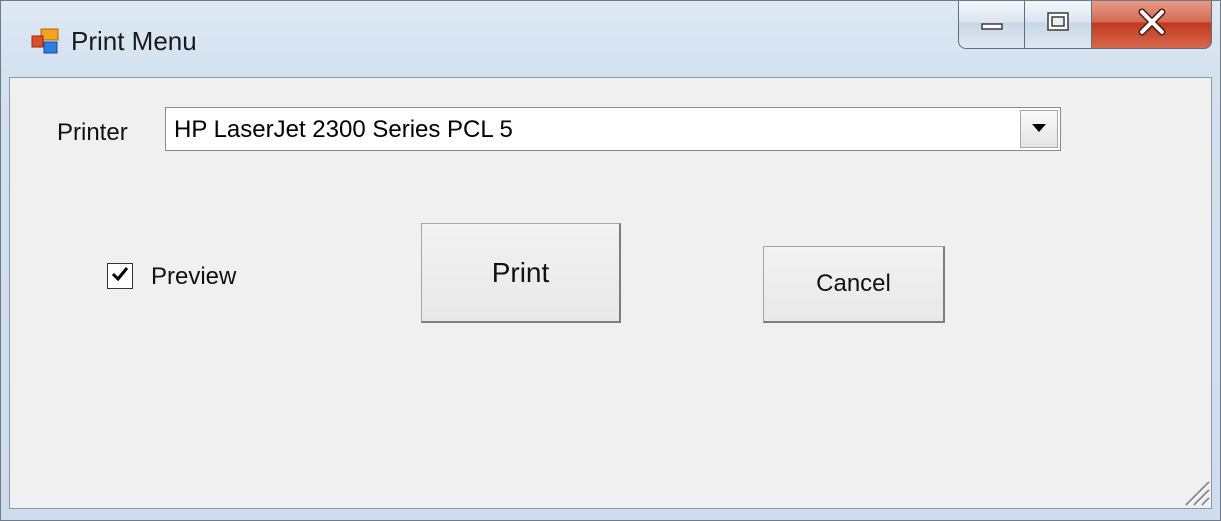 Image resolution: width=1221 pixels, height=521 pixels. I want to click on preview-checkbox, so click(120, 276).